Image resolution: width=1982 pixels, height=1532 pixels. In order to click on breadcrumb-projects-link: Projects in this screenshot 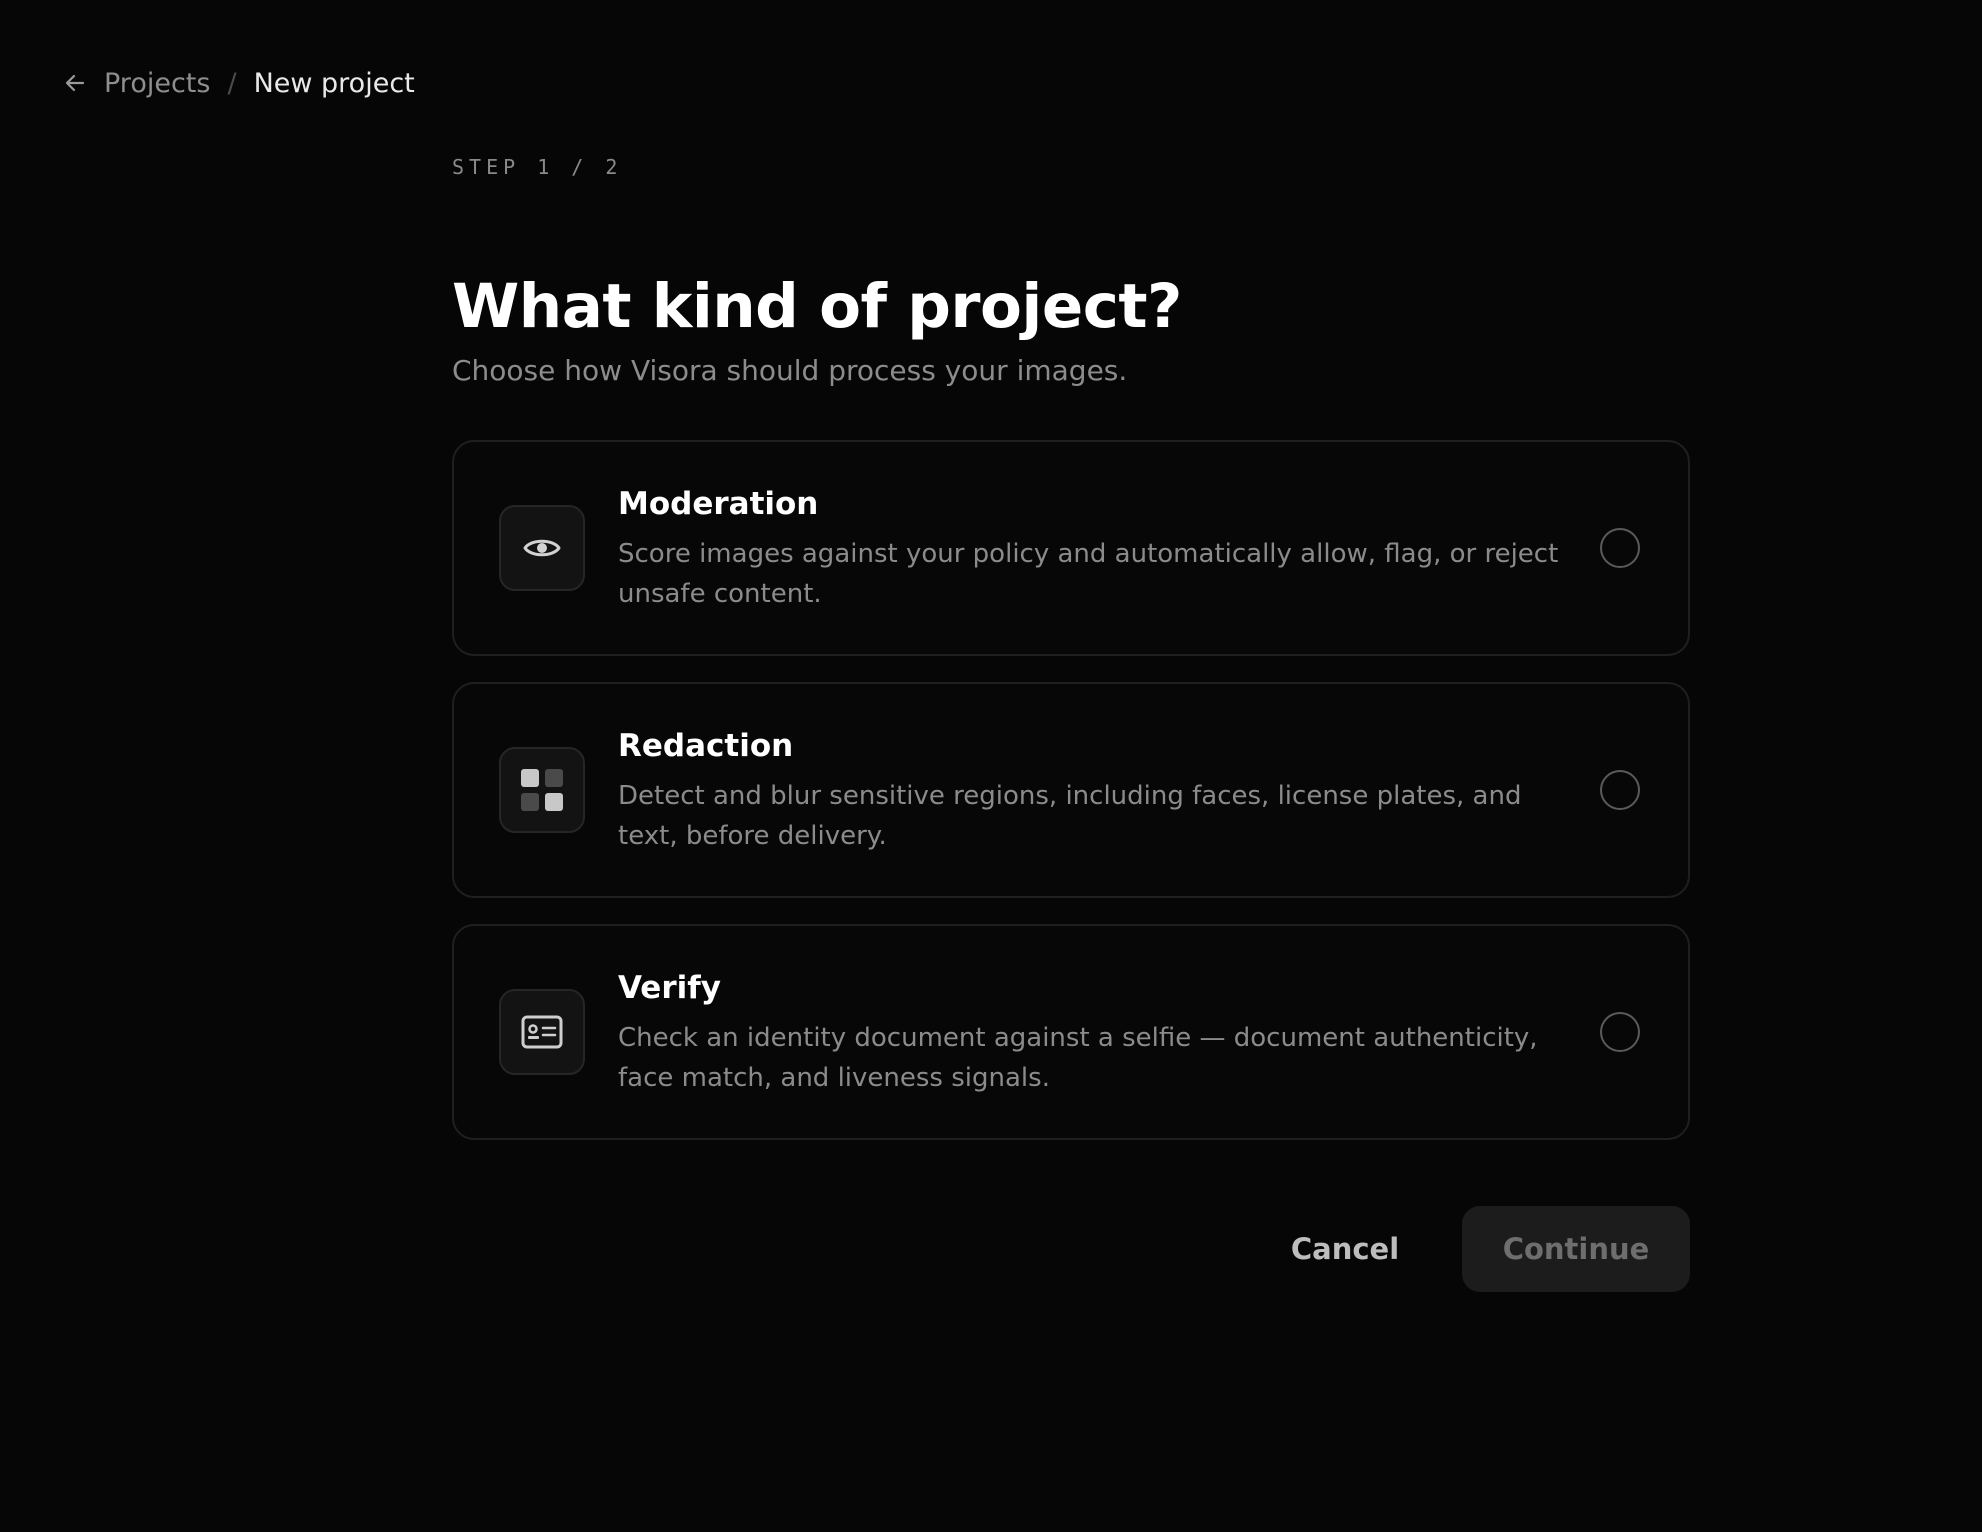, I will do `click(157, 83)`.